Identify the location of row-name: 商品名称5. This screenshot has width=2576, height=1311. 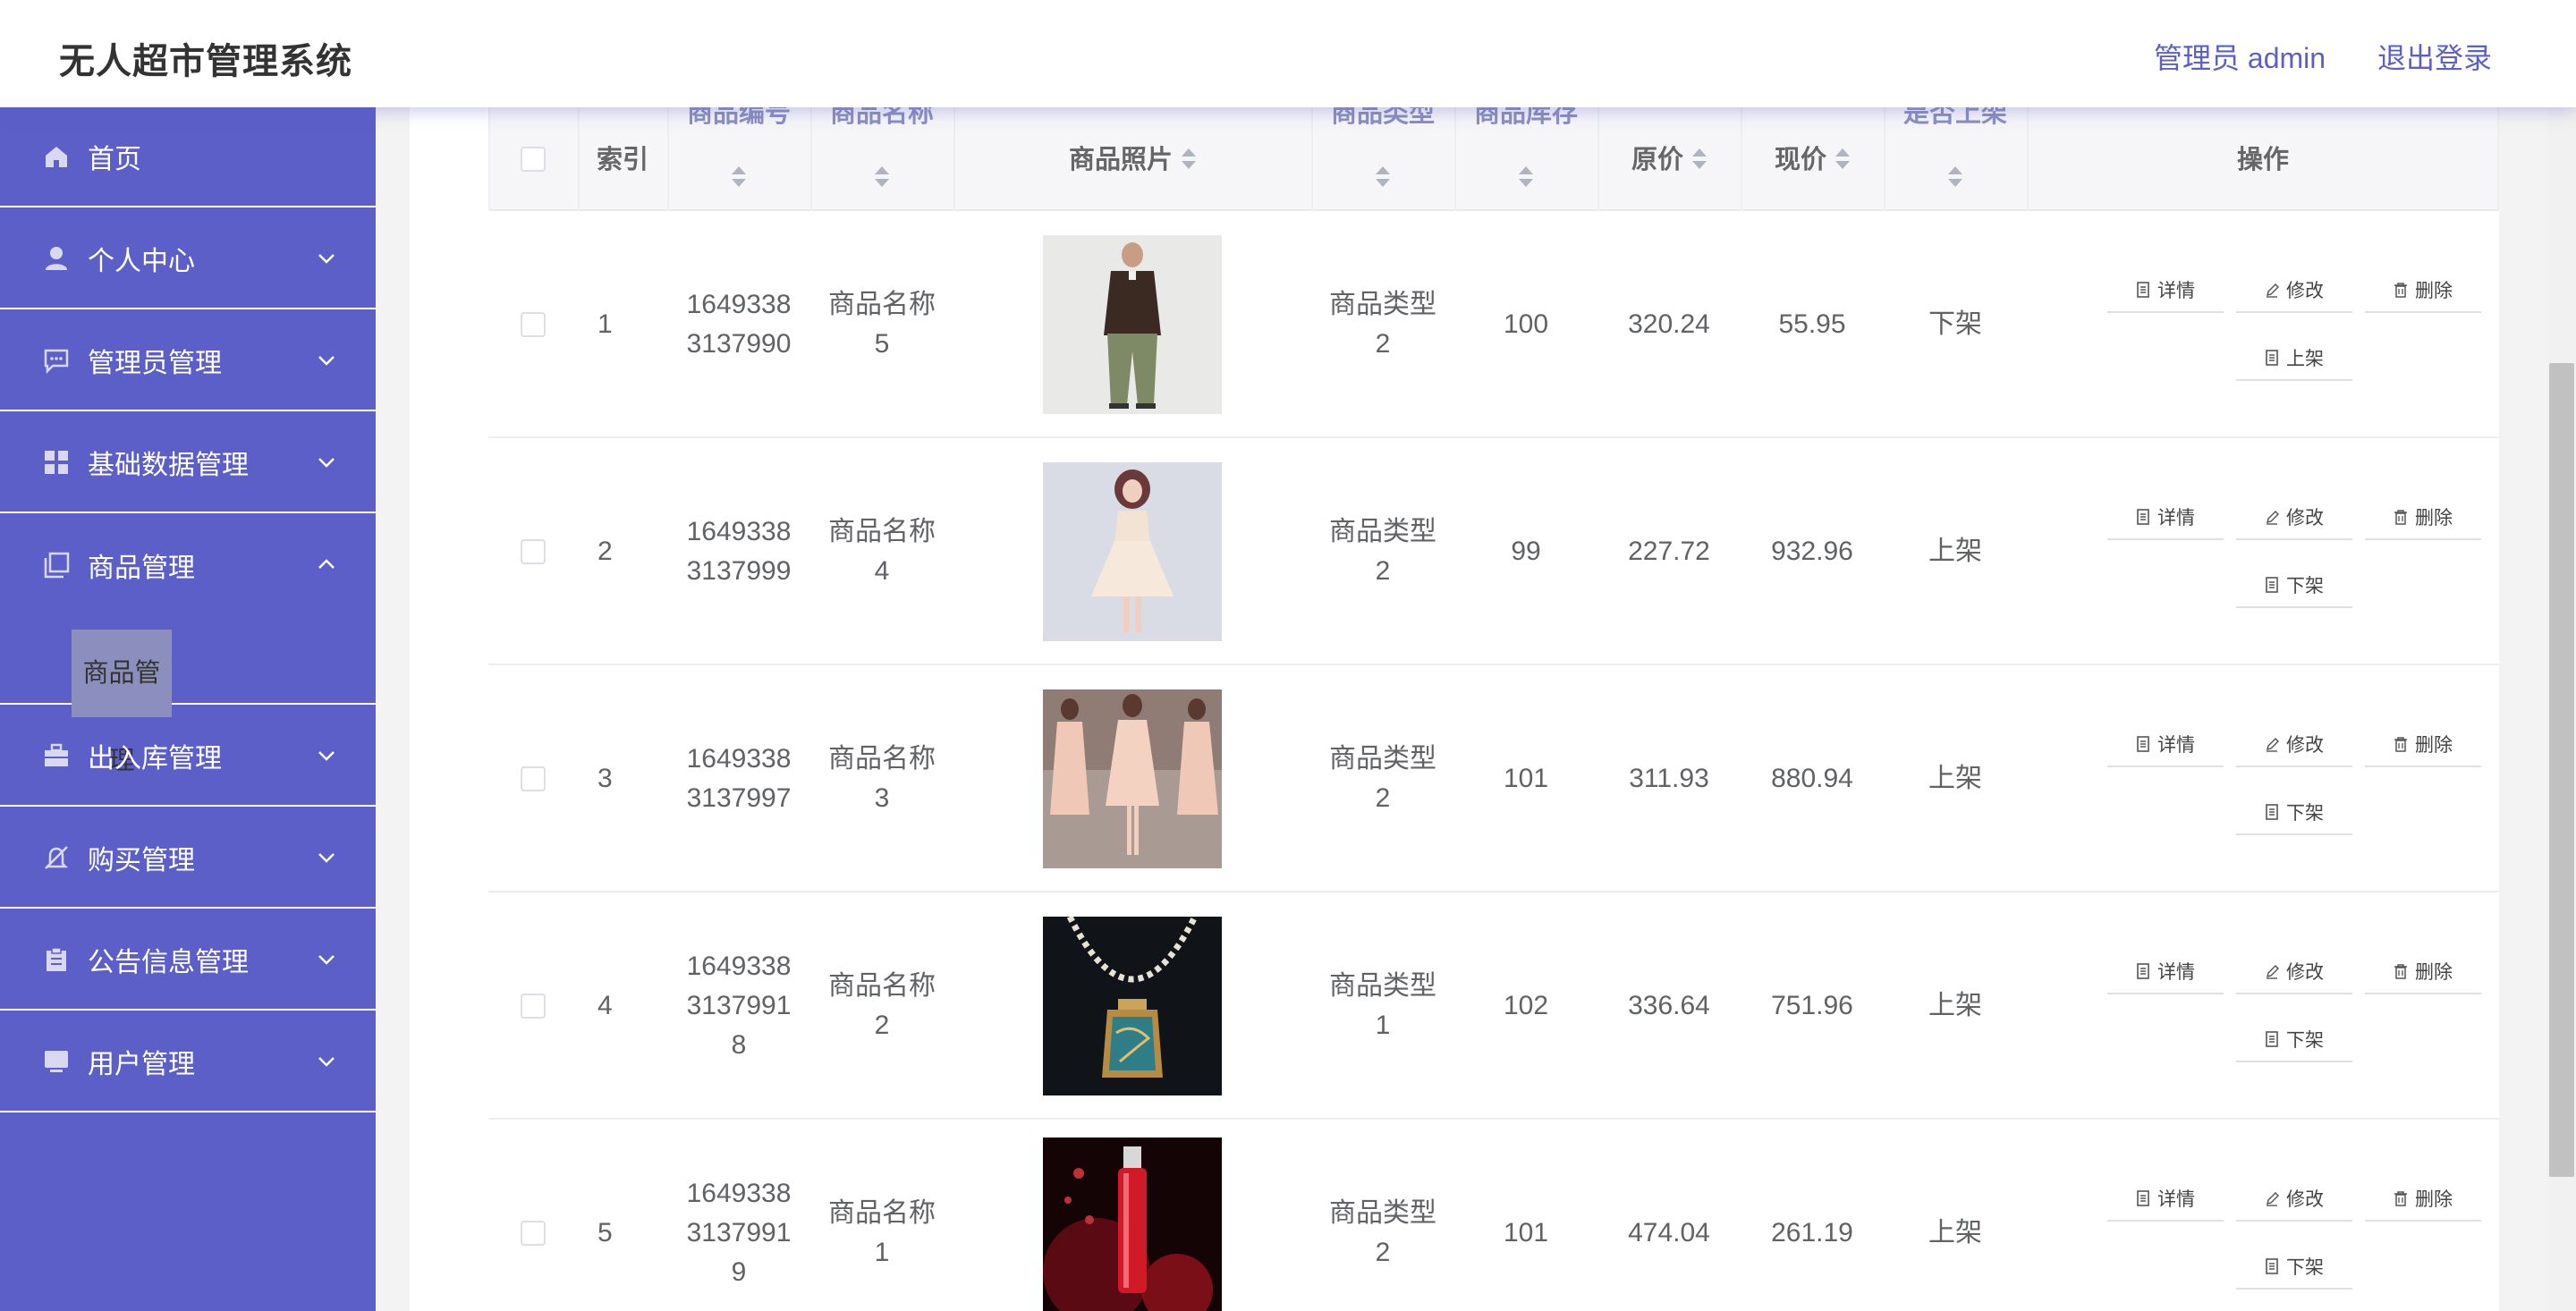
(882, 324).